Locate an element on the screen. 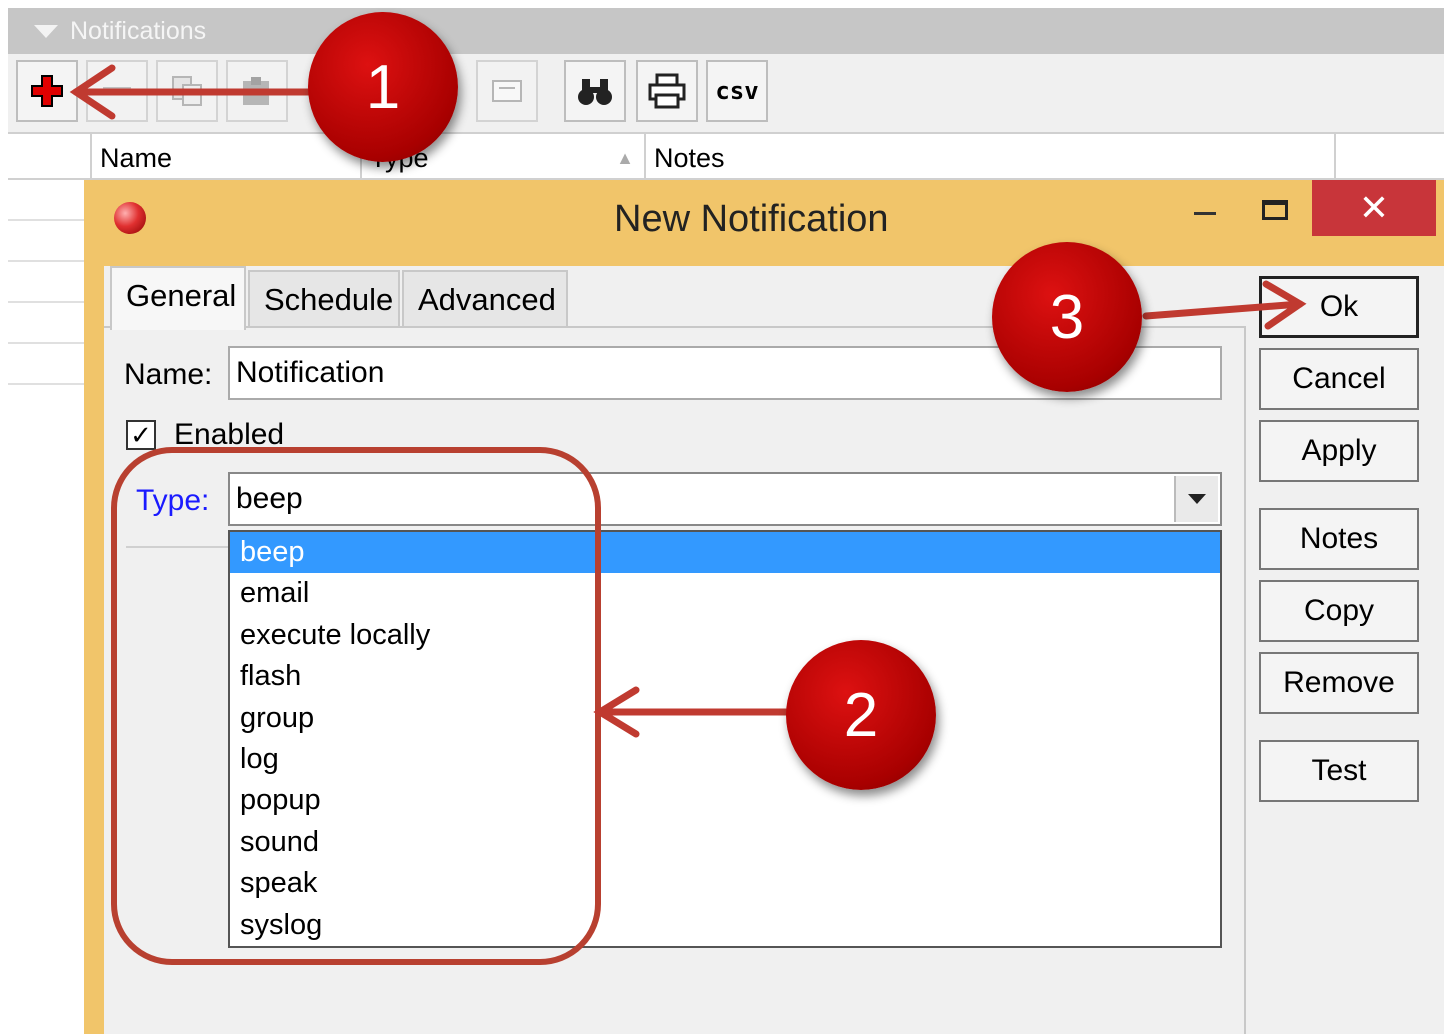  remove-icon is located at coordinates (117, 91).